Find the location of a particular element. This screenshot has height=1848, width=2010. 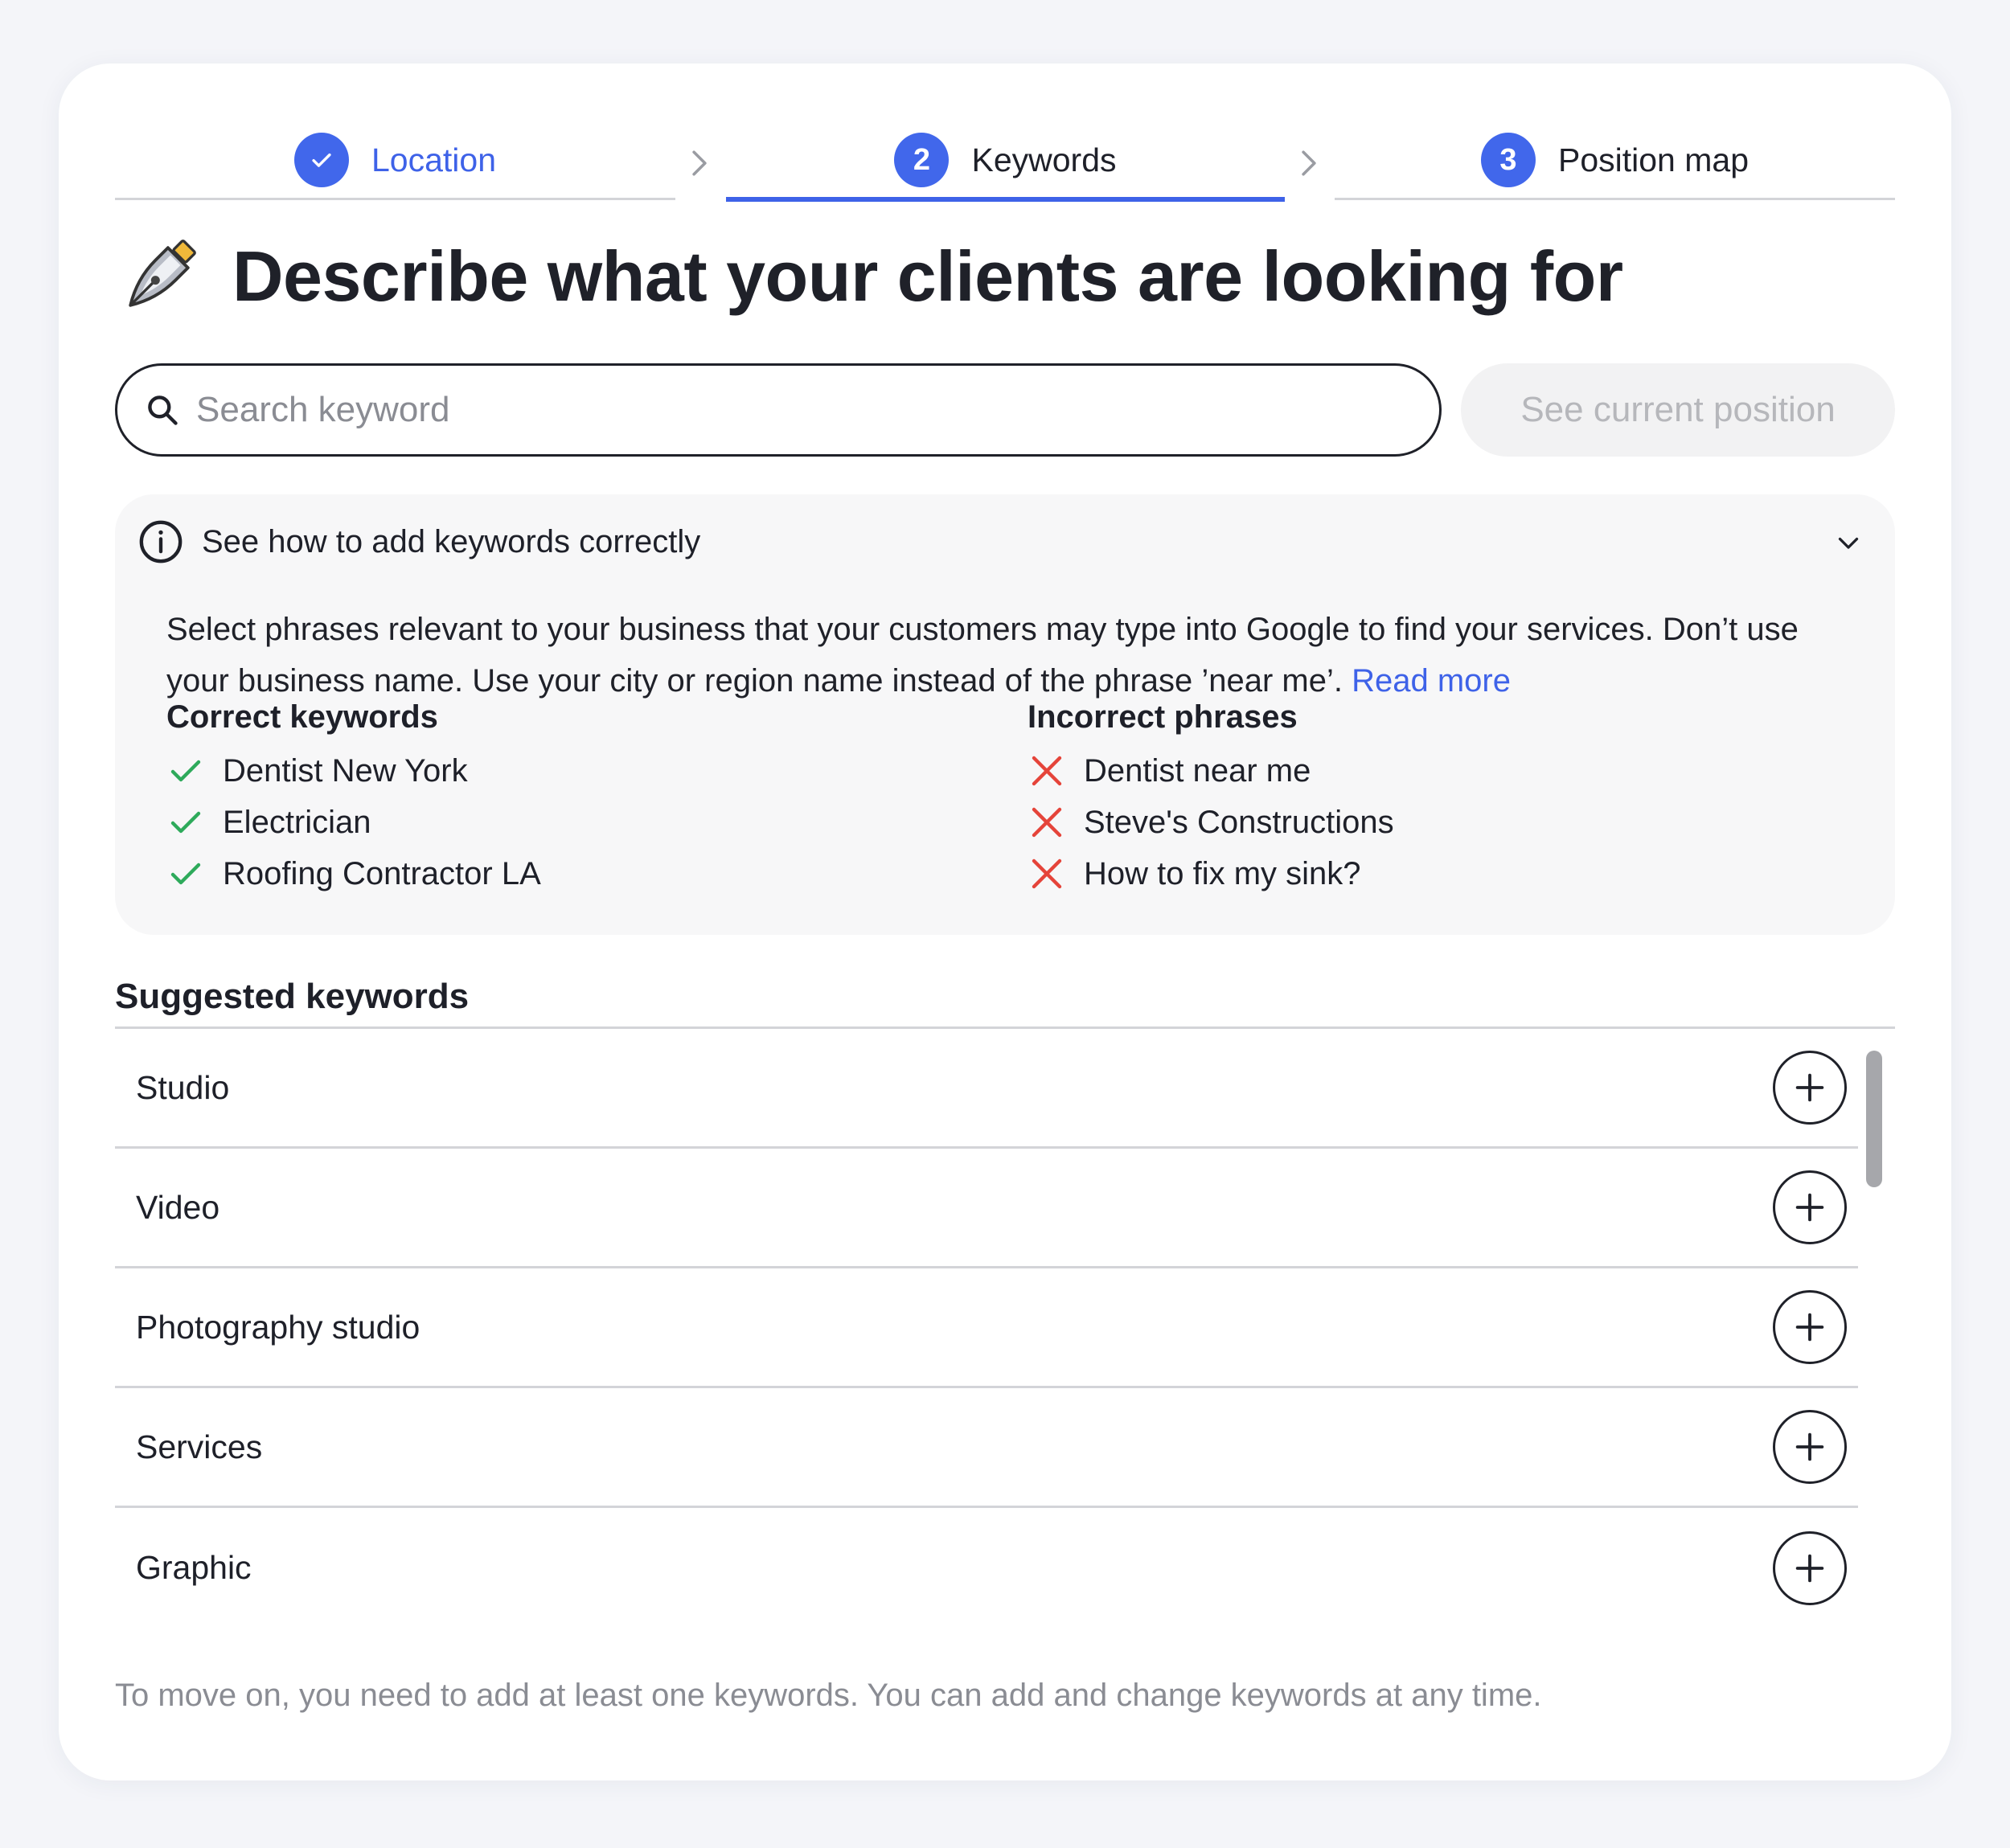

step-location: Location is located at coordinates (395, 160).